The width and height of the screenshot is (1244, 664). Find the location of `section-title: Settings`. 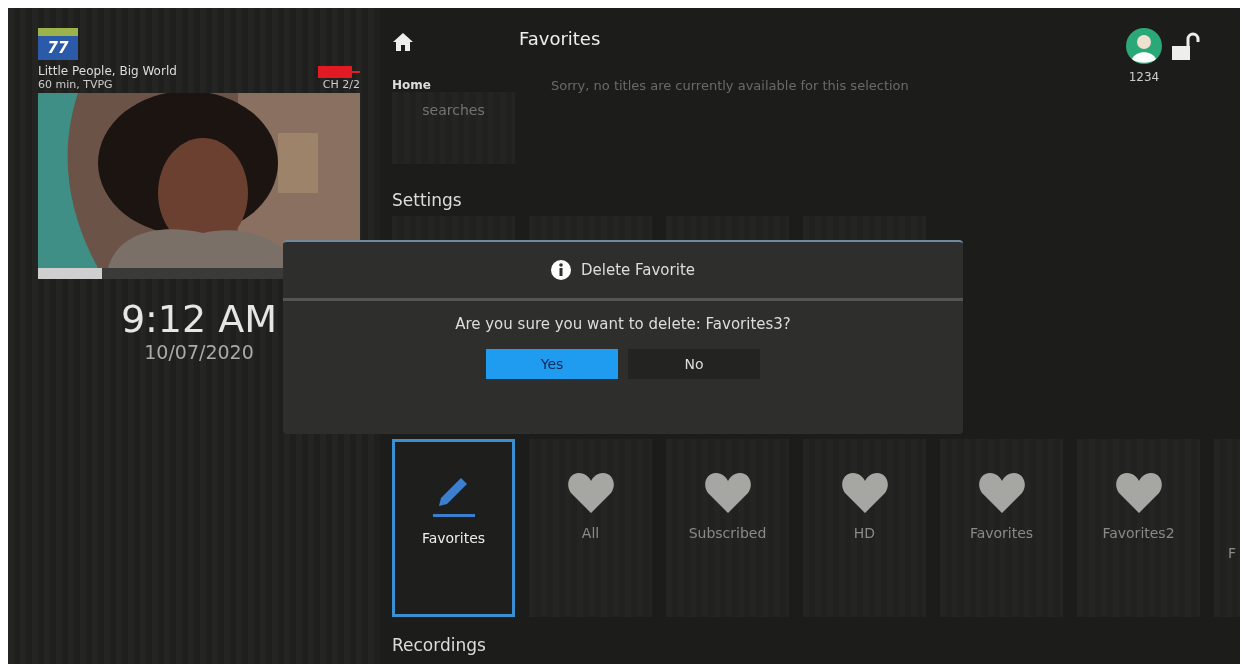

section-title: Settings is located at coordinates (427, 200).